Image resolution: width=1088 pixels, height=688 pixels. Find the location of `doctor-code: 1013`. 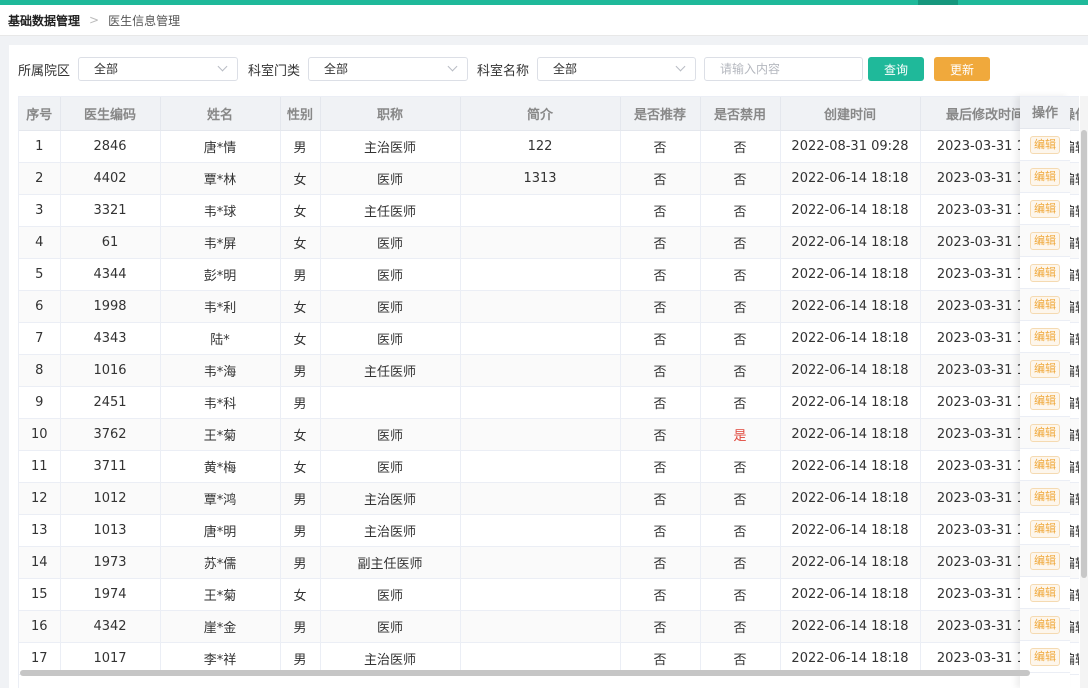

doctor-code: 1013 is located at coordinates (110, 530).